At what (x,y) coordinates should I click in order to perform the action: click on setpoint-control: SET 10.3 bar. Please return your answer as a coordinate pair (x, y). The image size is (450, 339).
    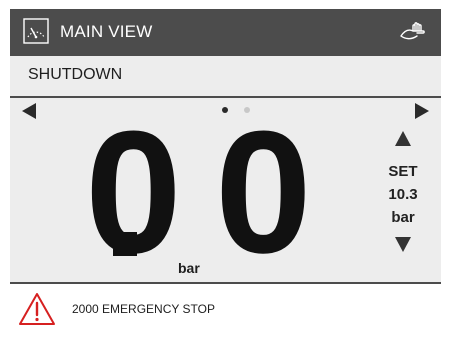
    Looking at the image, I should click on (403, 191).